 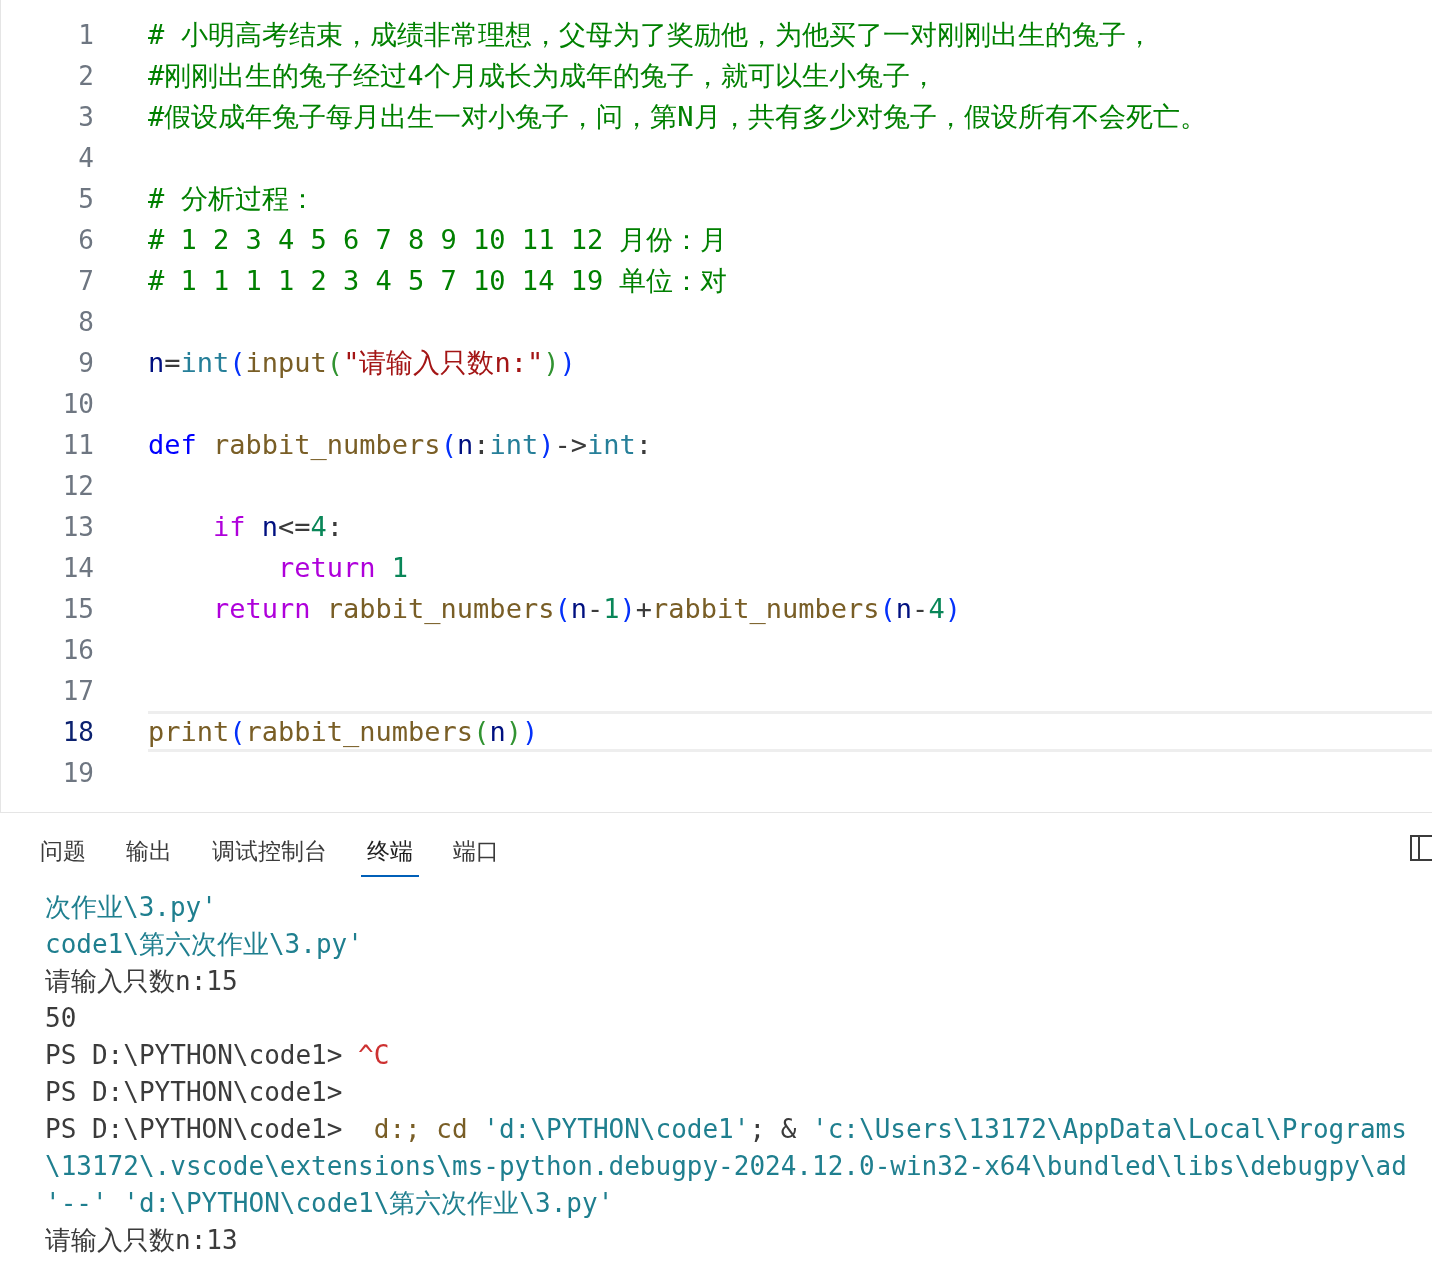 What do you see at coordinates (77, 485) in the screenshot?
I see `line-number: 12` at bounding box center [77, 485].